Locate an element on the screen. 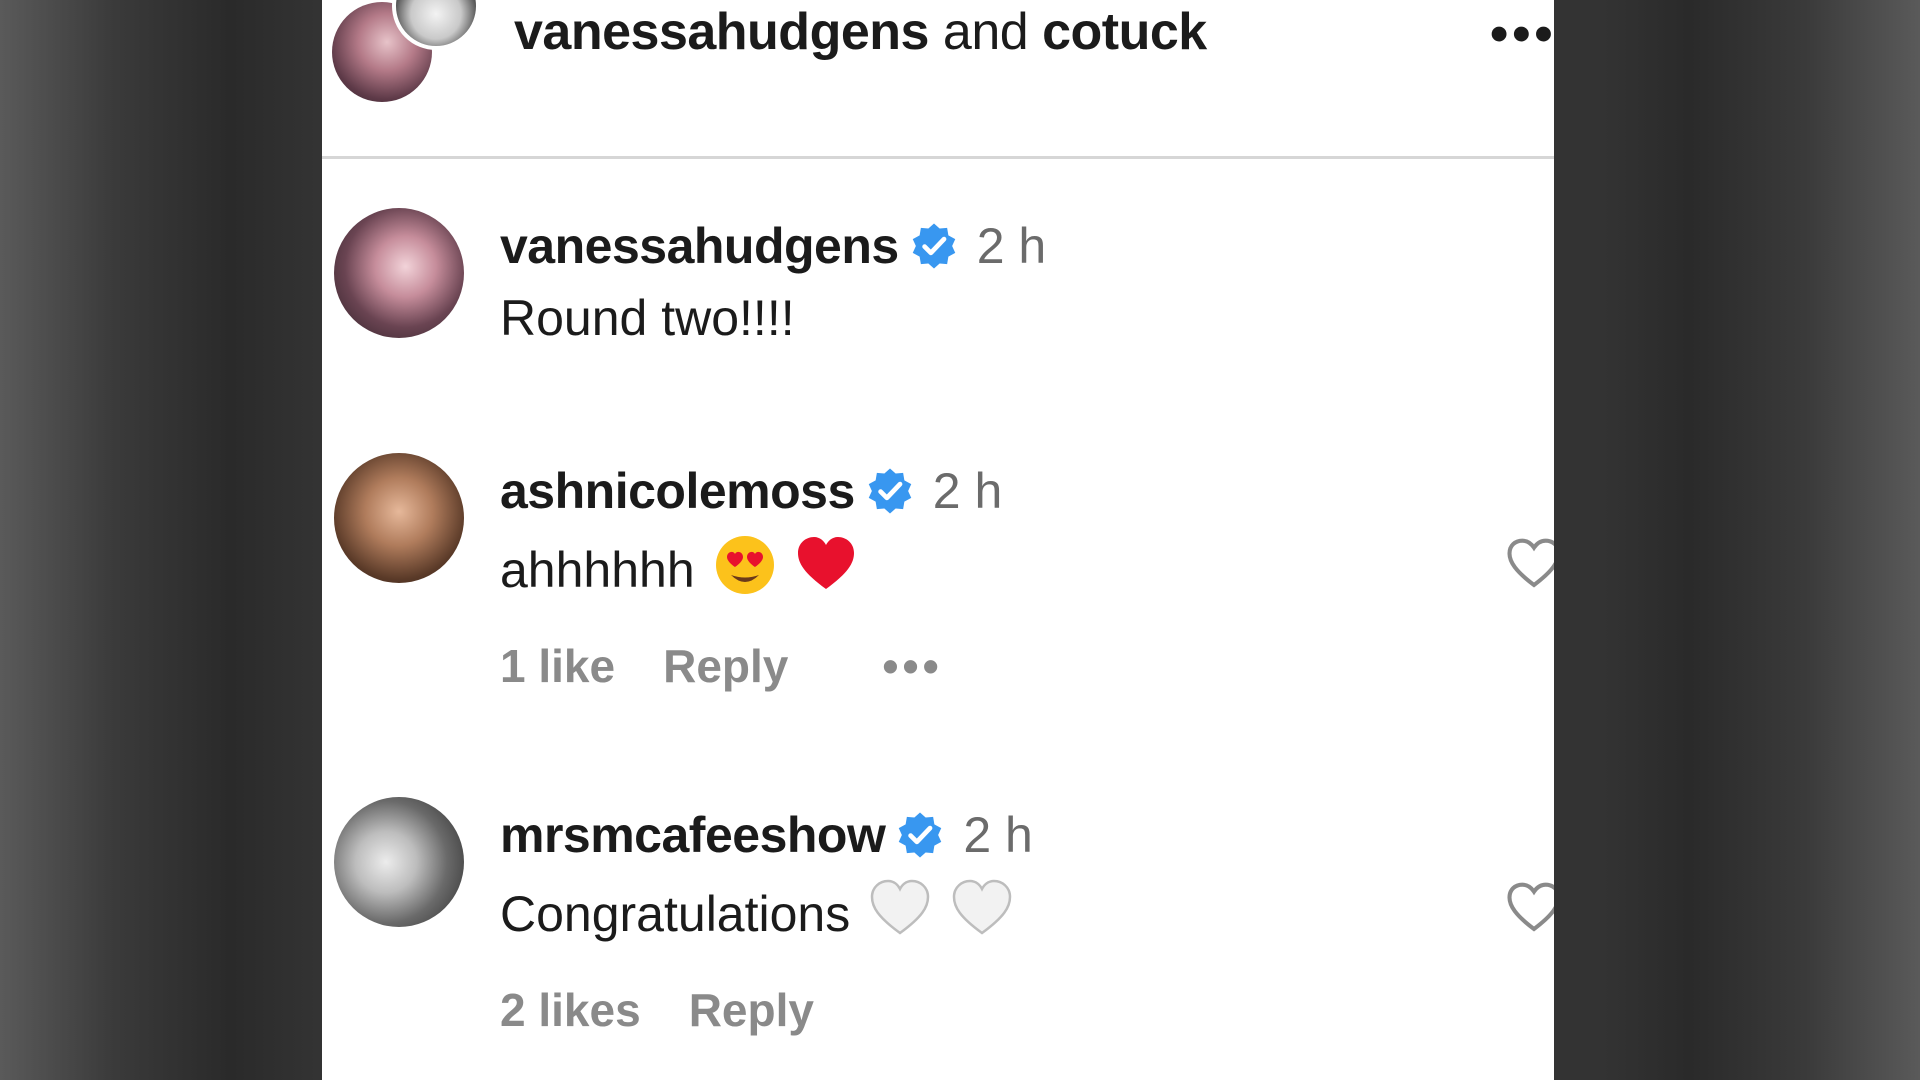  comment-text: ahhhhhh is located at coordinates (597, 570).